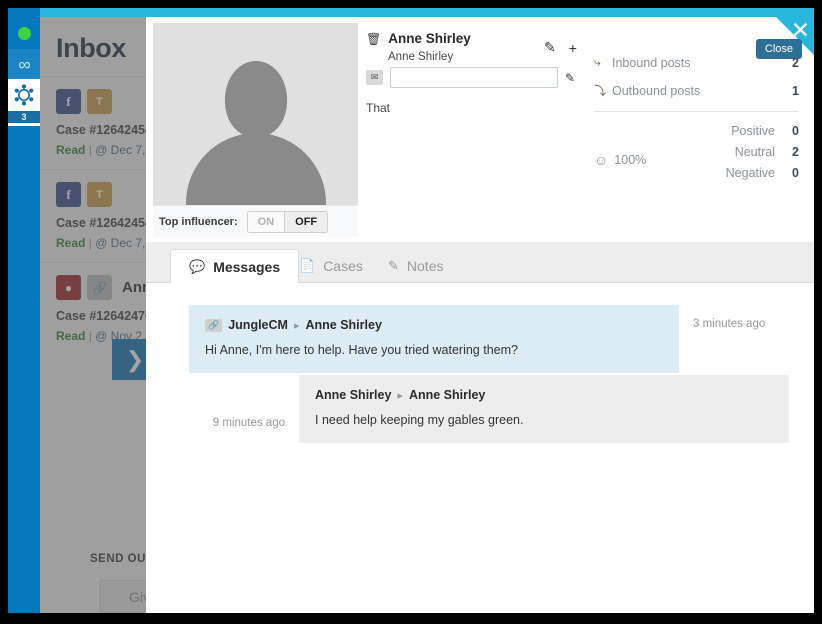 This screenshot has height=624, width=822. I want to click on email-field, so click(474, 77).